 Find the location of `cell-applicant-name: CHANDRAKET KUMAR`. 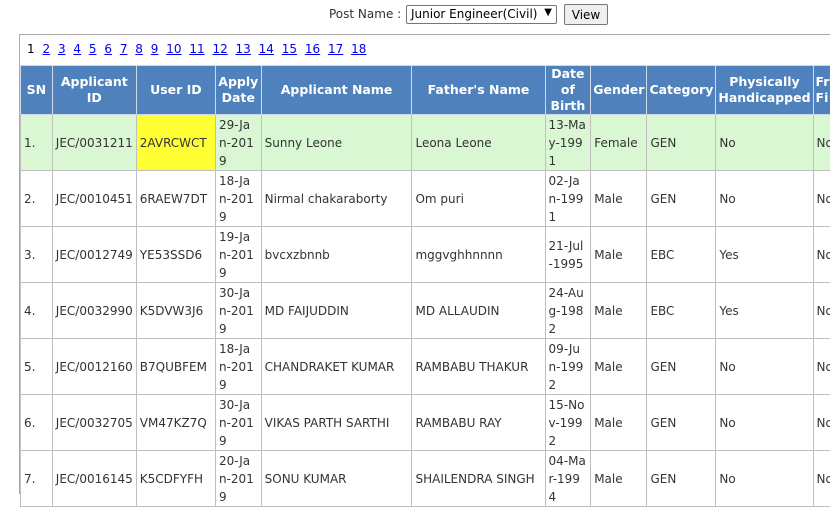

cell-applicant-name: CHANDRAKET KUMAR is located at coordinates (336, 367).